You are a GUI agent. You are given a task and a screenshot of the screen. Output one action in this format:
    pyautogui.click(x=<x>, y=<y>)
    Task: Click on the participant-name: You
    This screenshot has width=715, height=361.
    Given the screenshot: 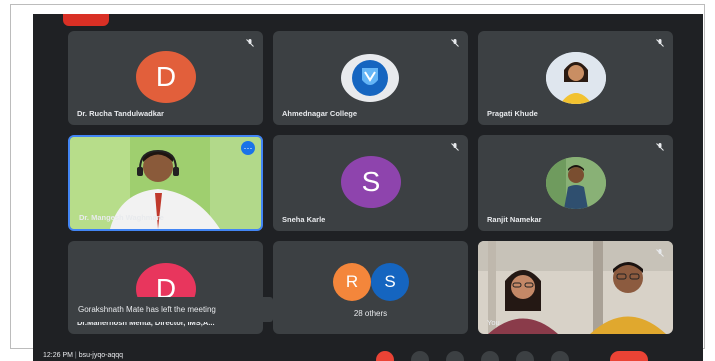 What is the action you would take?
    pyautogui.click(x=493, y=322)
    